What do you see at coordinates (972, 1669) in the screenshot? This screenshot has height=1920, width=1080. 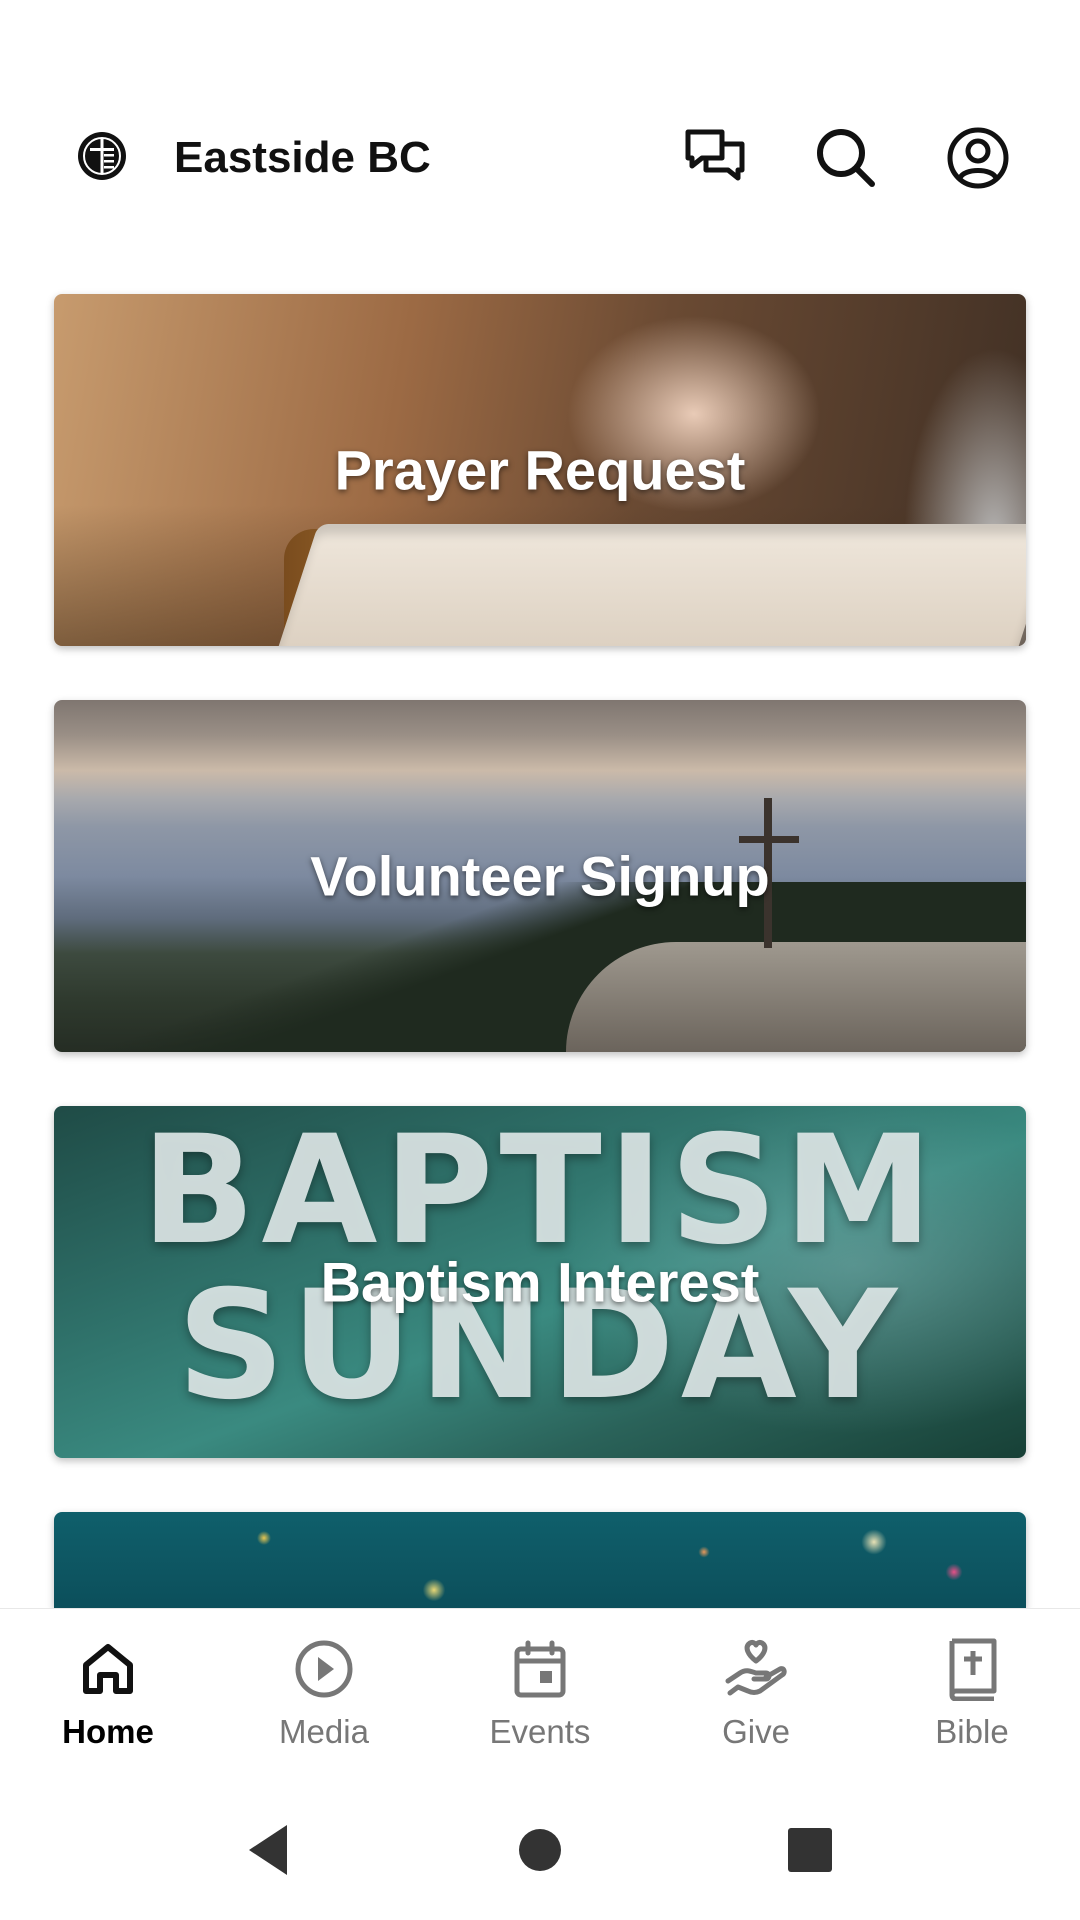 I see `bible-icon` at bounding box center [972, 1669].